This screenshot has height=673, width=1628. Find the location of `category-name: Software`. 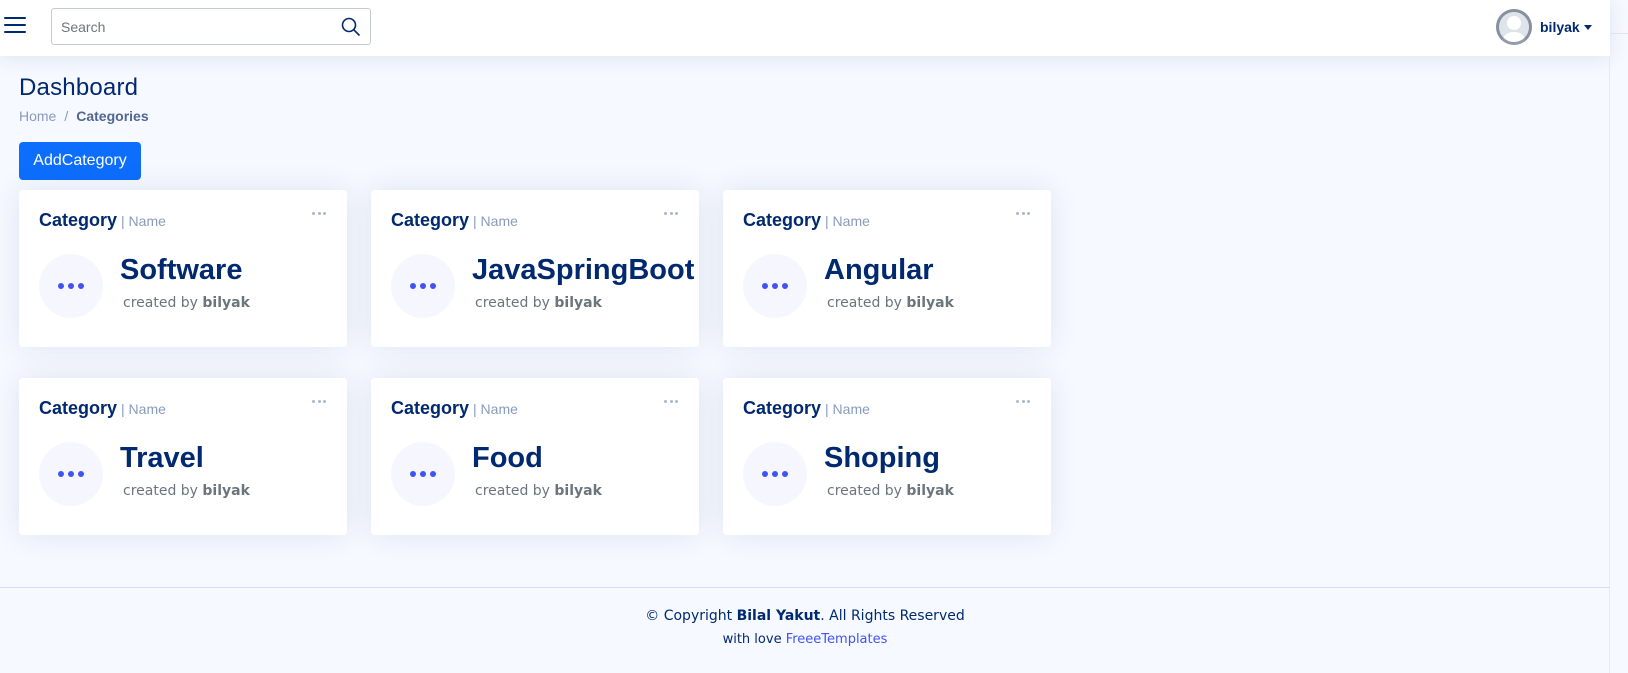

category-name: Software is located at coordinates (181, 270).